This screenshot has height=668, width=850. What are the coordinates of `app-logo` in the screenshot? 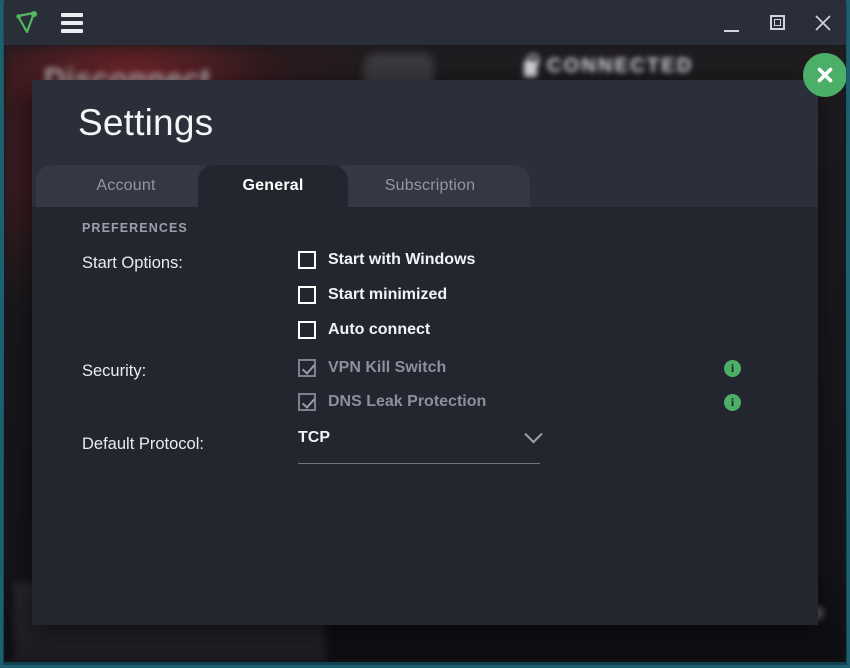 It's located at (27, 22).